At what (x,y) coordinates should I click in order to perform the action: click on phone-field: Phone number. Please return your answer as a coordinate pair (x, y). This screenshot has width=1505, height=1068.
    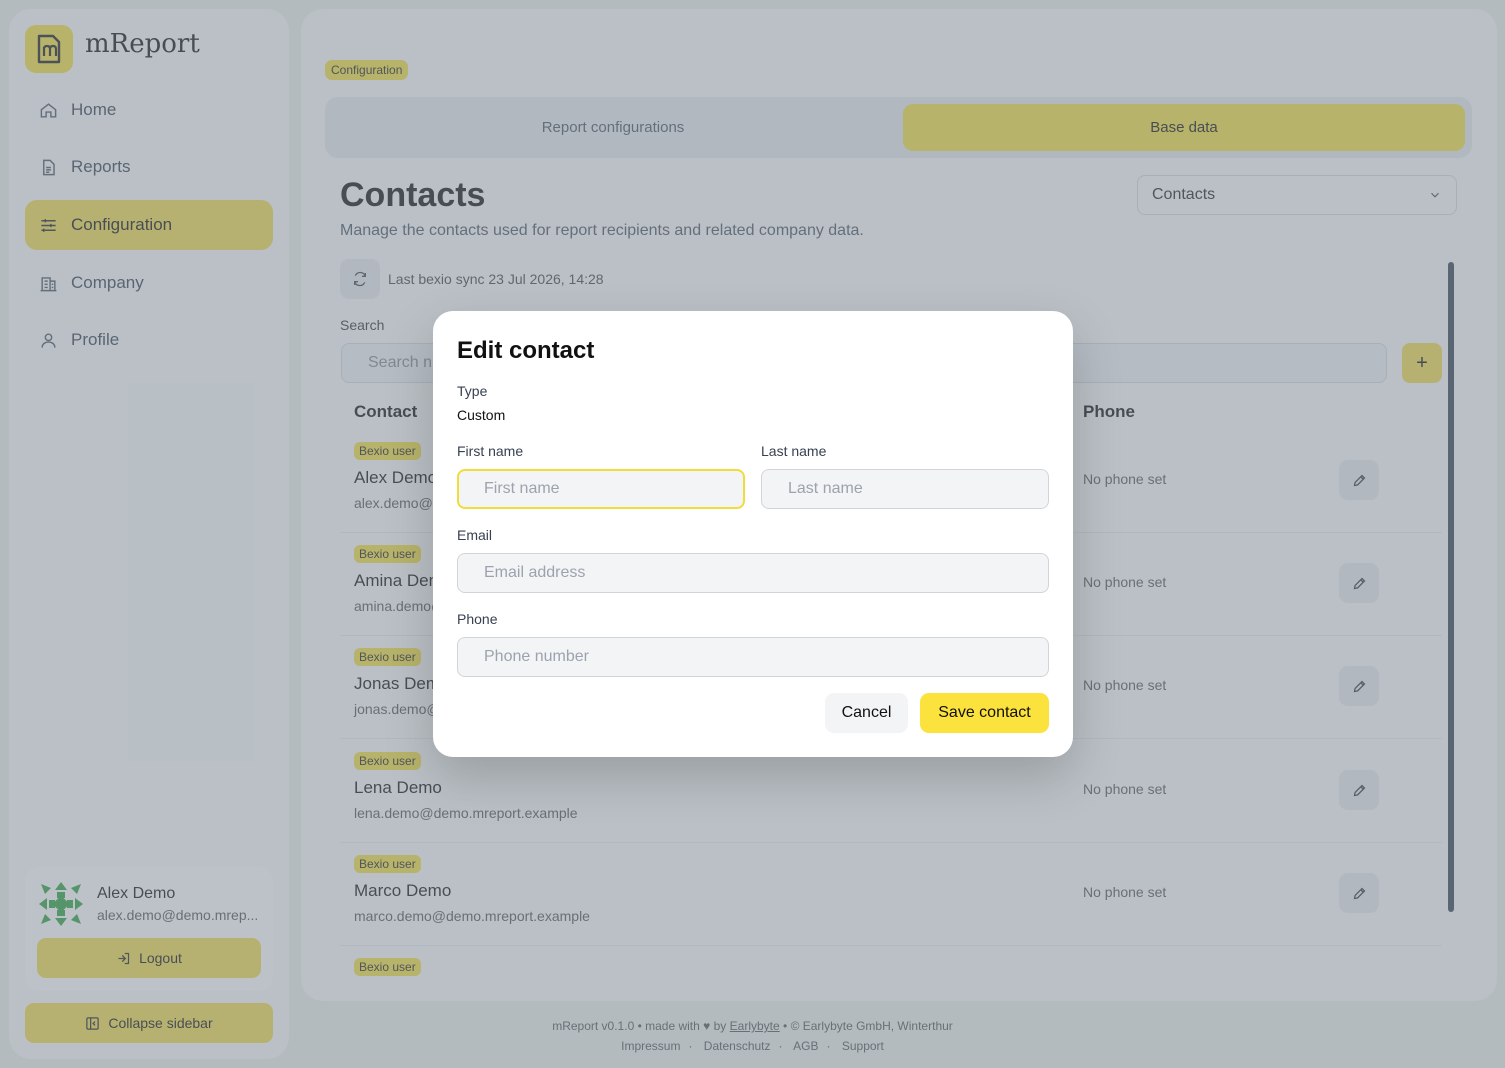
    Looking at the image, I should click on (753, 657).